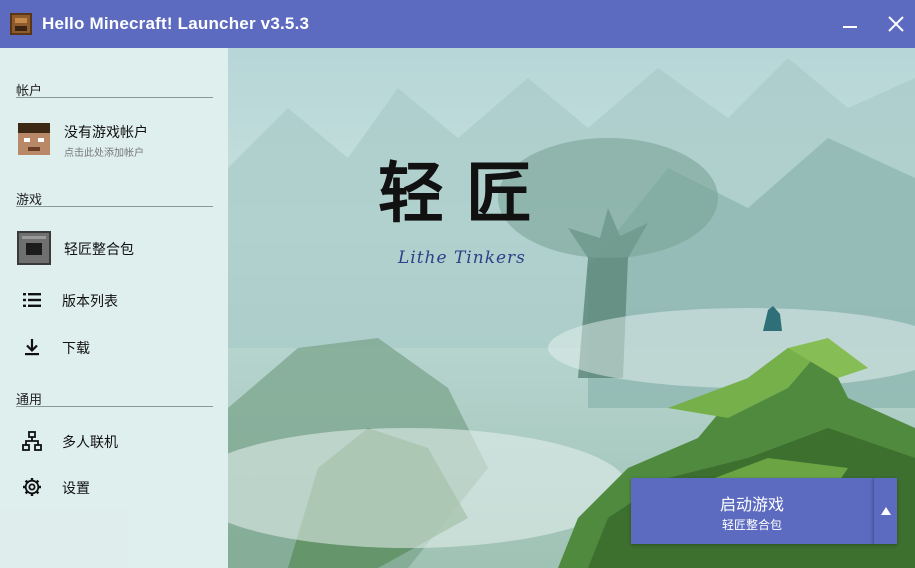 The height and width of the screenshot is (568, 915). I want to click on list-icon, so click(32, 300).